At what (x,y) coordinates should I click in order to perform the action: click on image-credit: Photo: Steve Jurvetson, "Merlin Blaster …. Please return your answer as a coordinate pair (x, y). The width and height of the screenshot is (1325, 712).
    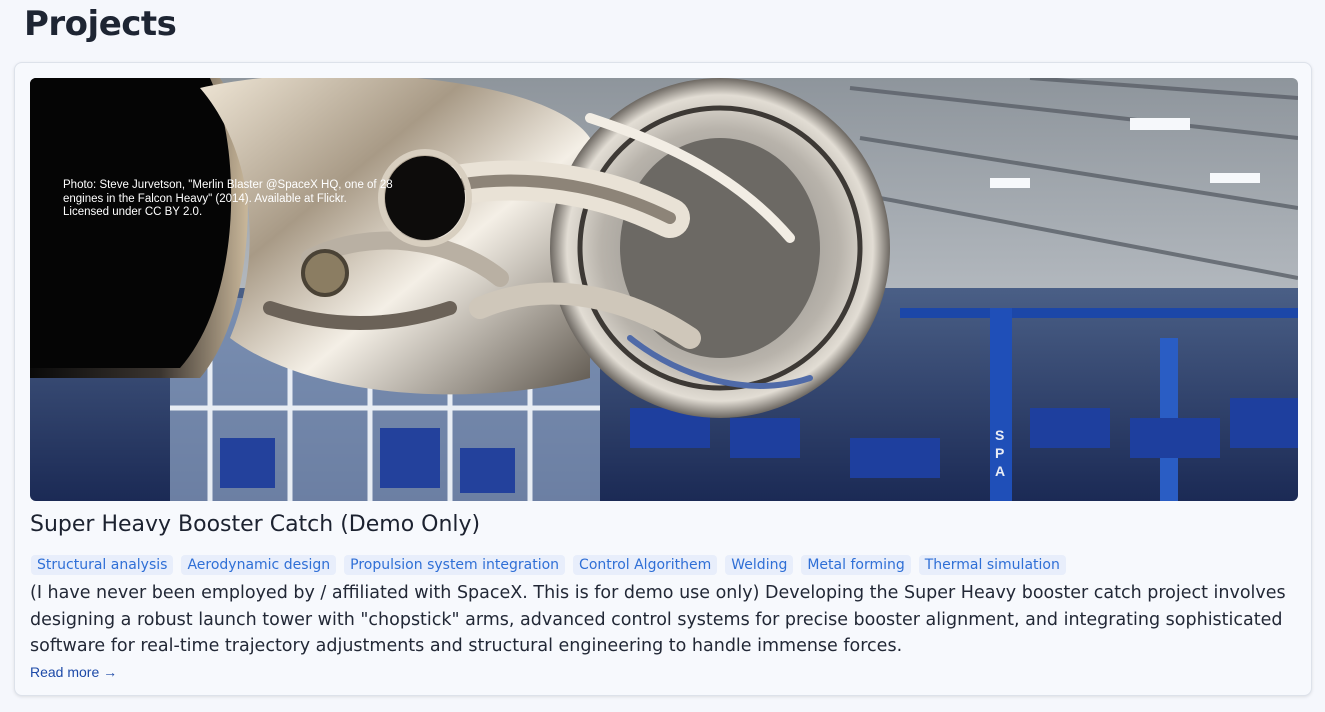
    Looking at the image, I should click on (243, 199).